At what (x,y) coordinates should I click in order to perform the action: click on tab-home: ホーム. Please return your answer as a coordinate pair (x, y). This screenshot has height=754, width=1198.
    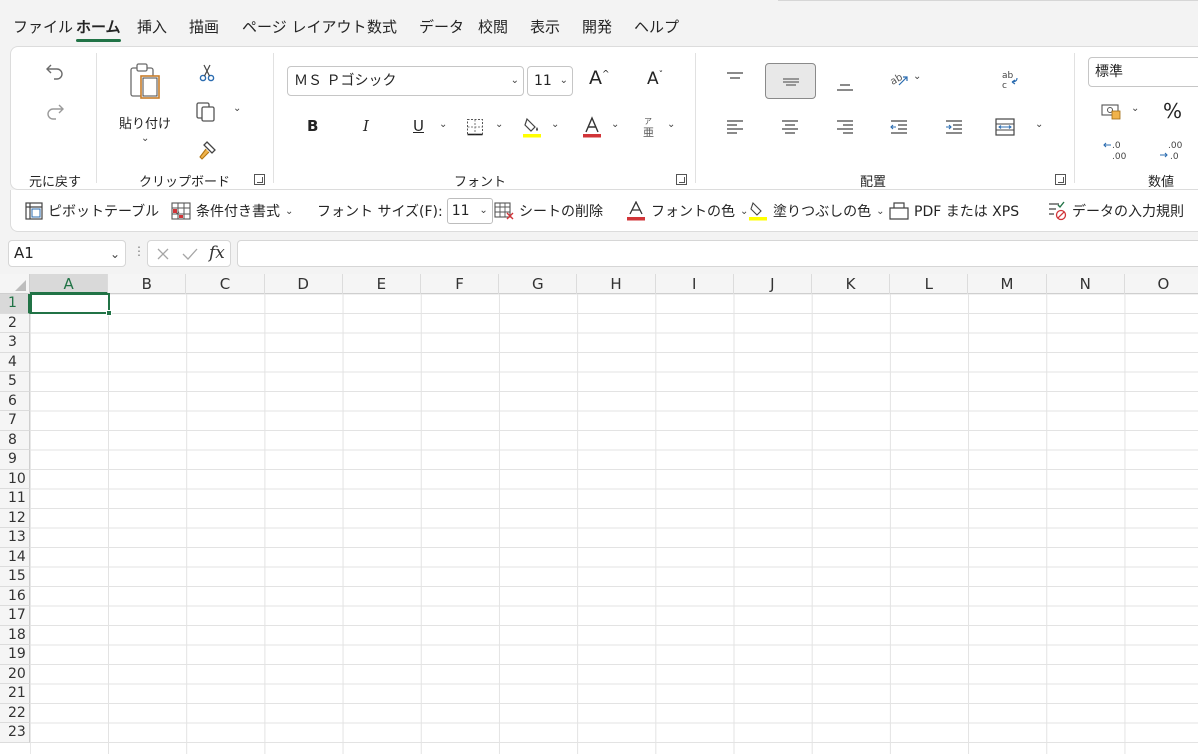
    Looking at the image, I should click on (98, 29).